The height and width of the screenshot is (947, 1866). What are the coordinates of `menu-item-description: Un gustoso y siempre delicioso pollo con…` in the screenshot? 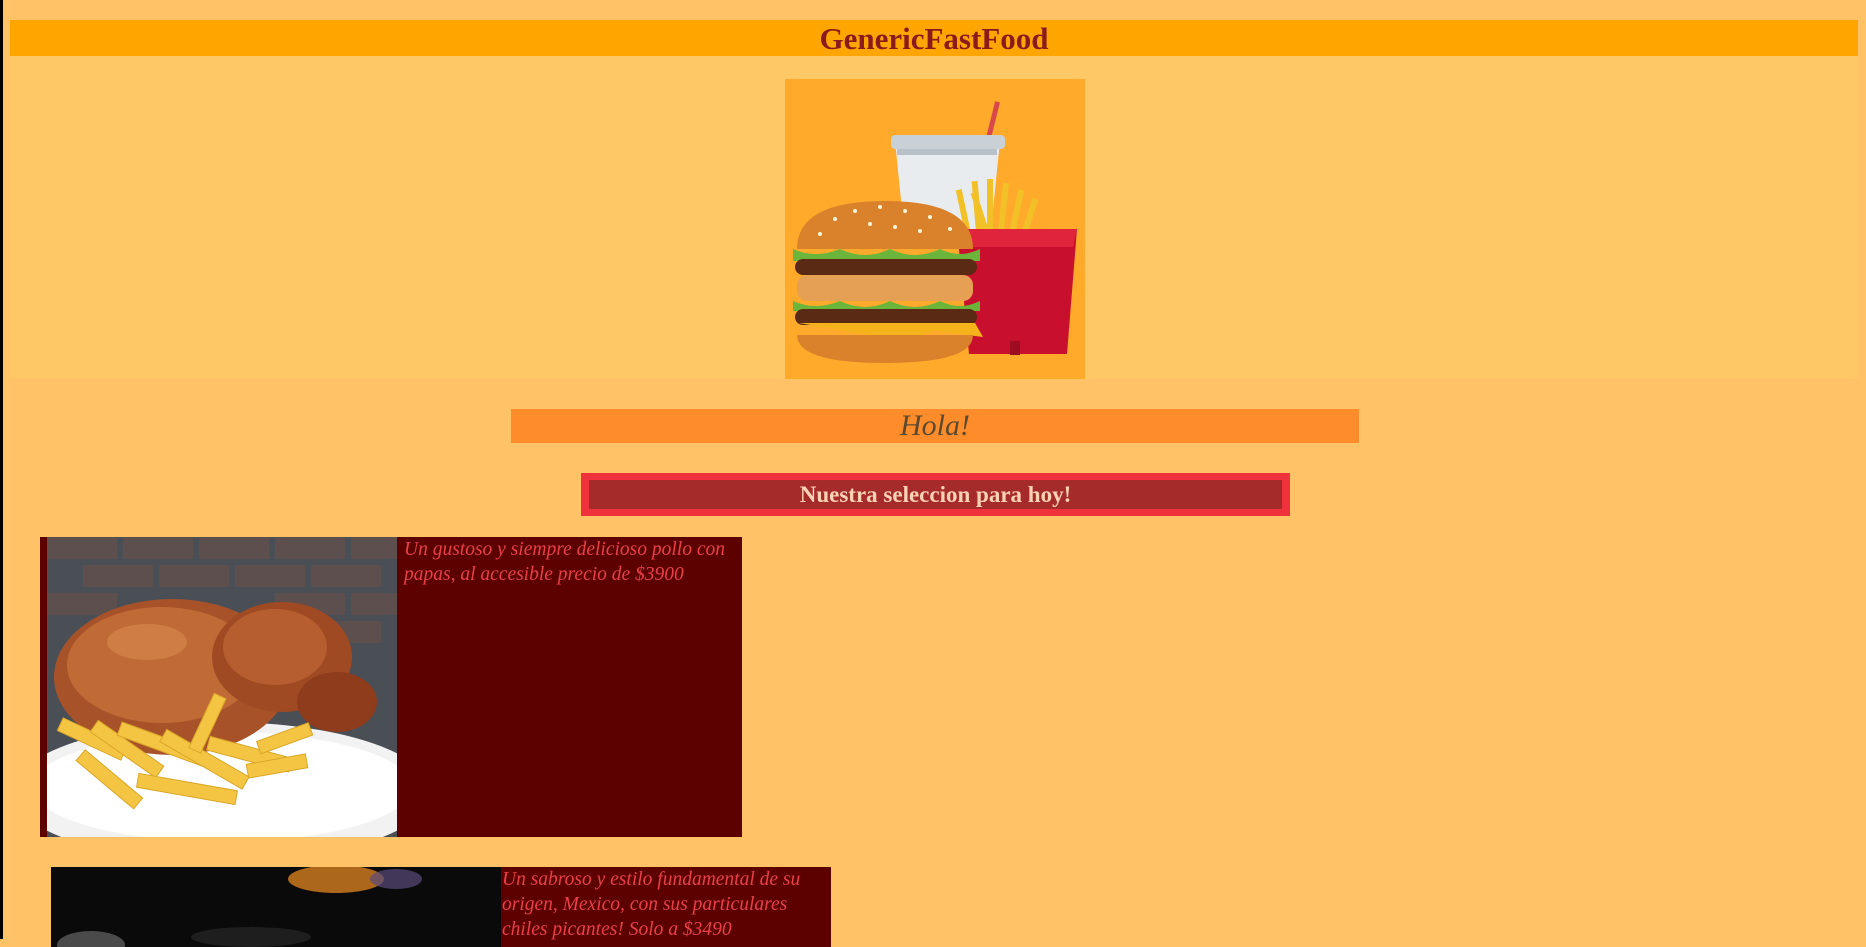 It's located at (564, 562).